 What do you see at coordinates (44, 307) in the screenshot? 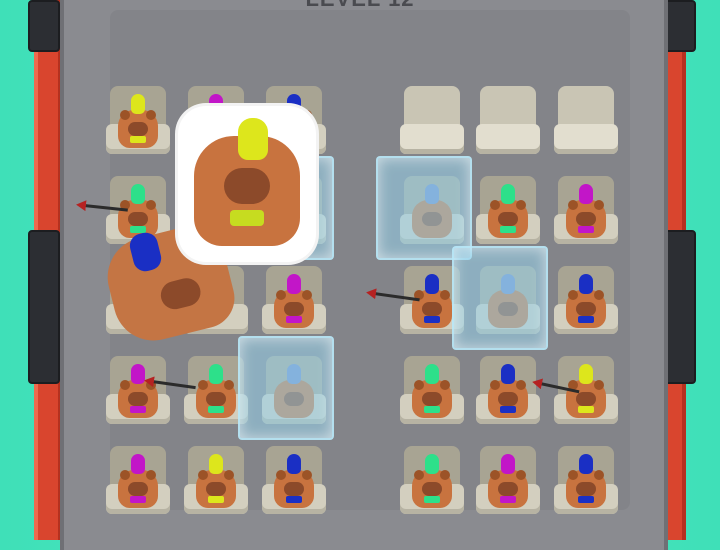
I see `left-post-mid` at bounding box center [44, 307].